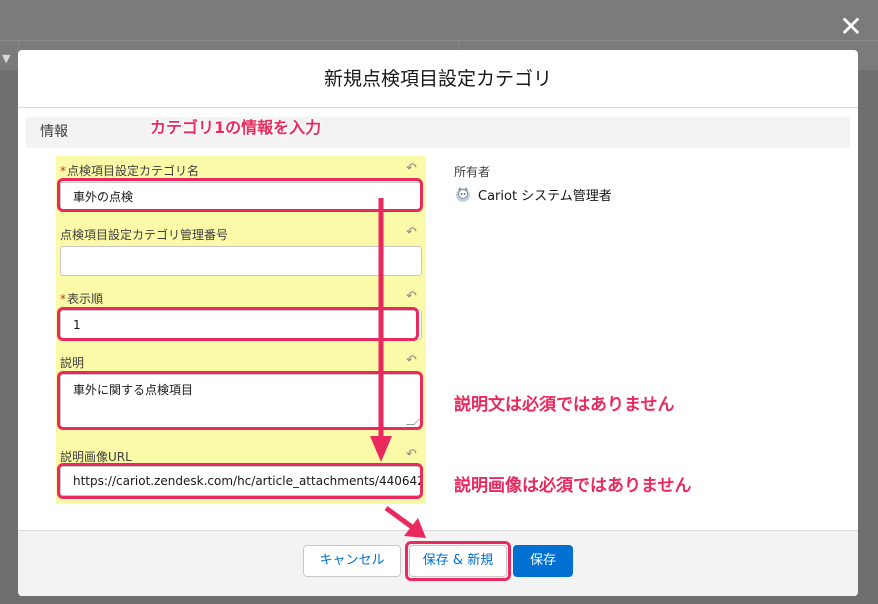 The width and height of the screenshot is (878, 604). Describe the element at coordinates (439, 40) in the screenshot. I see `background-divider` at that location.